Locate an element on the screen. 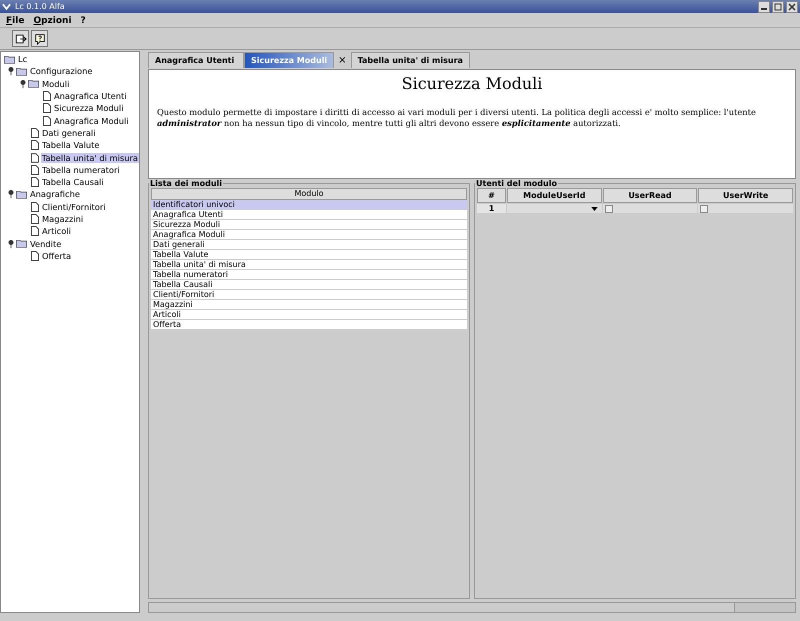 The height and width of the screenshot is (621, 800). exit-button is located at coordinates (20, 38).